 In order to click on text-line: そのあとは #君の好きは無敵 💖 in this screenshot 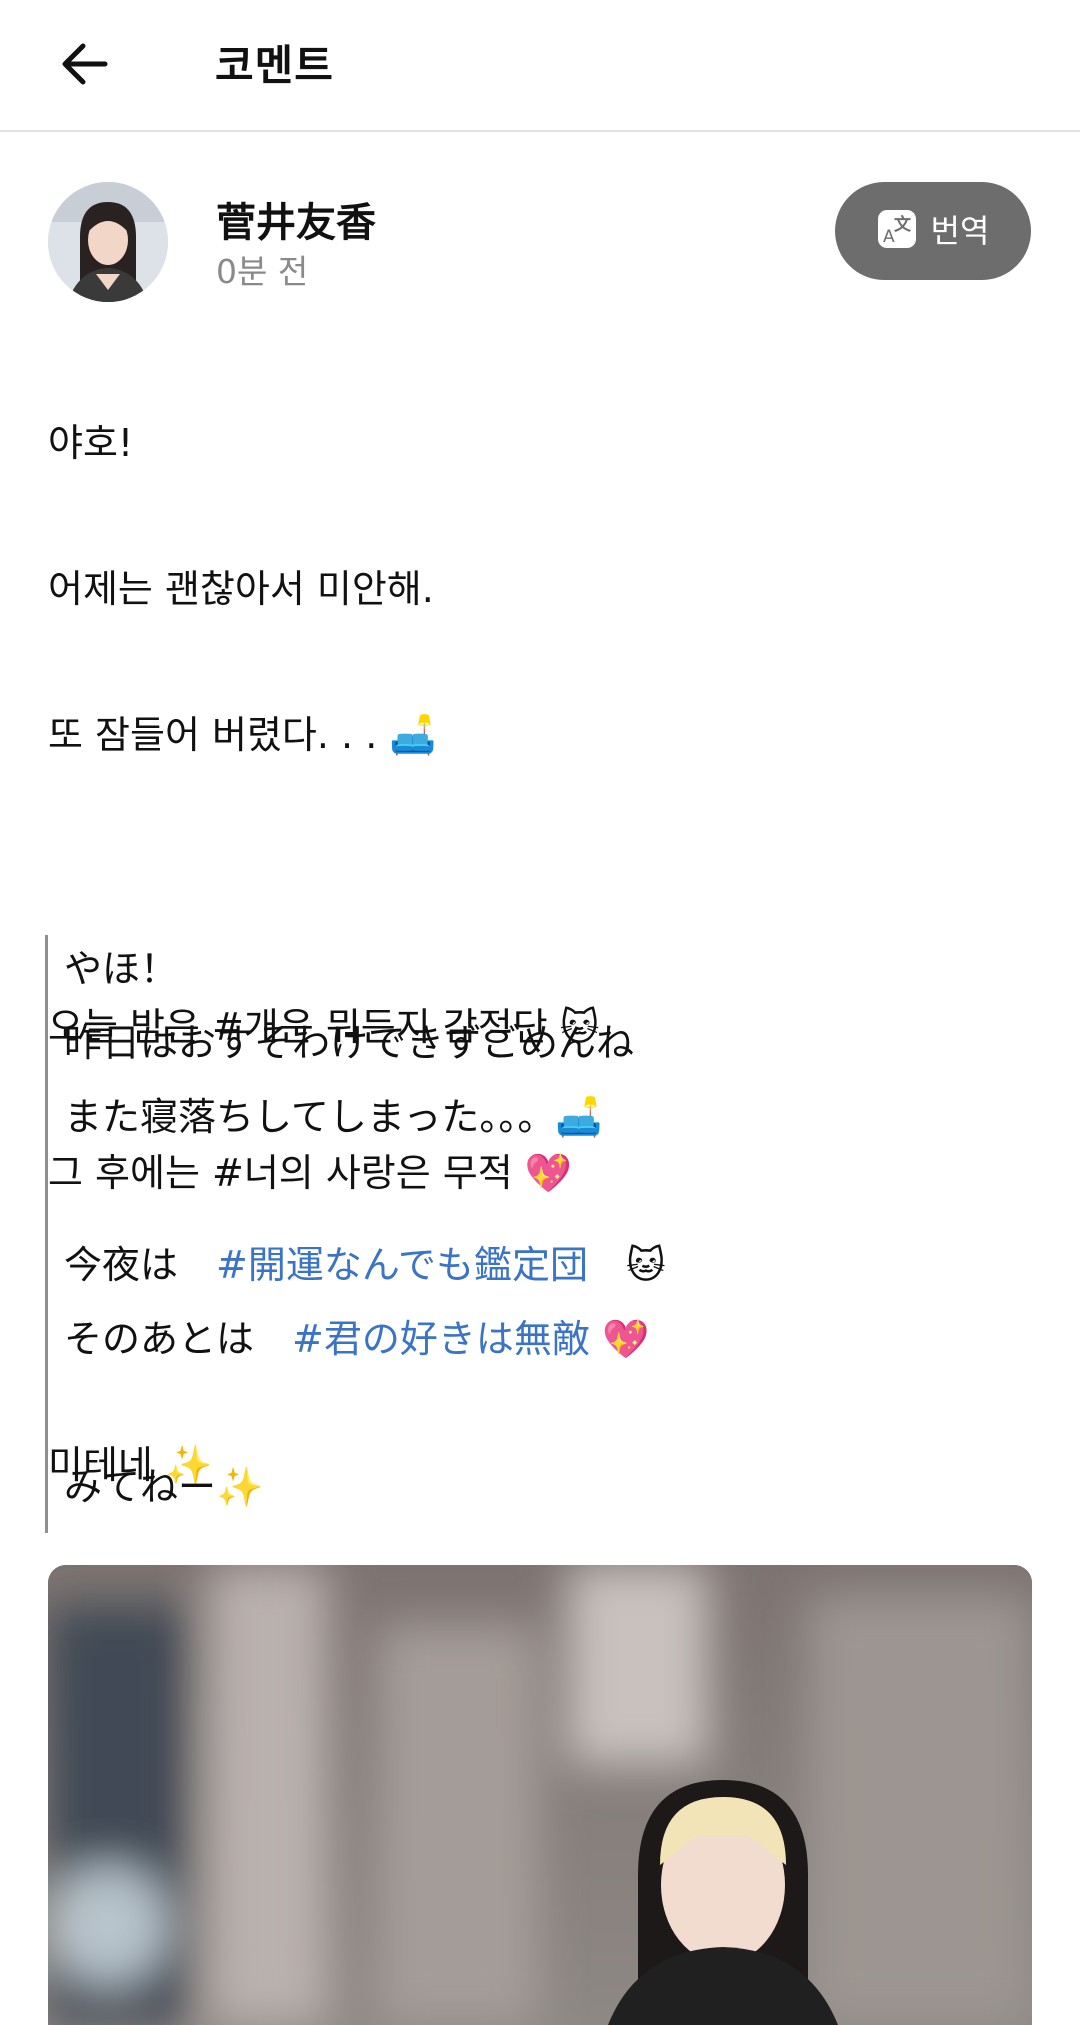, I will do `click(544, 1339)`.